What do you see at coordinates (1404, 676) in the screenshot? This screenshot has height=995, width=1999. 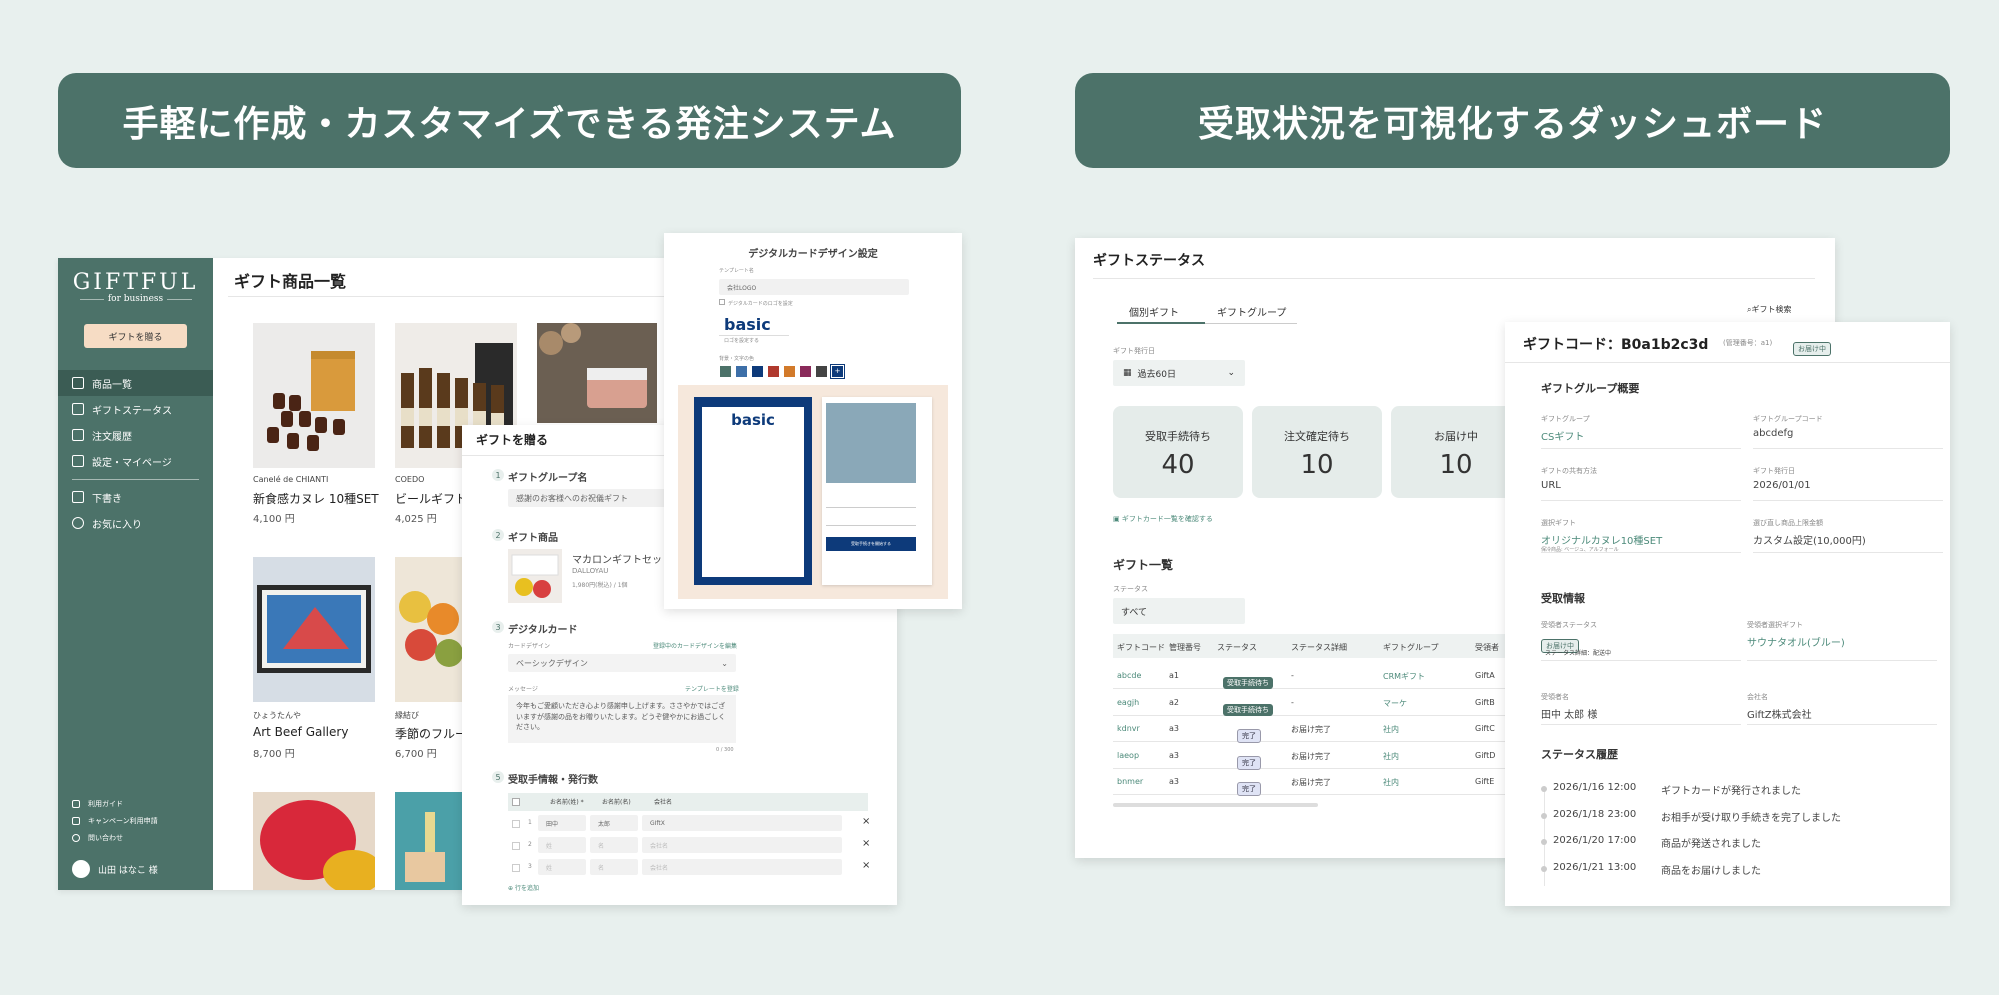 I see `gift-group-link: CRMギフト` at bounding box center [1404, 676].